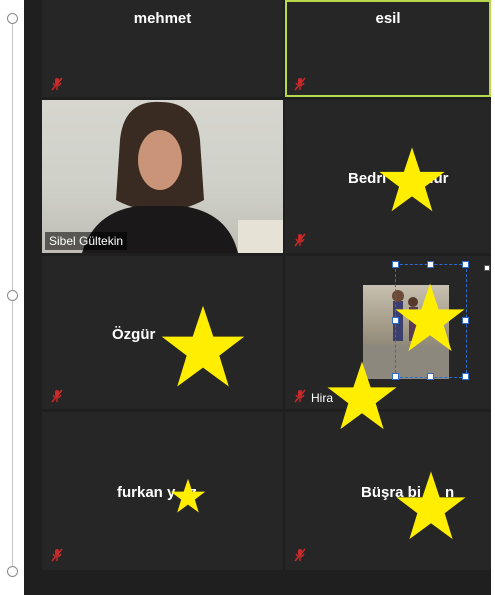 The height and width of the screenshot is (595, 495). I want to click on person-silhouette-icon, so click(182, 177).